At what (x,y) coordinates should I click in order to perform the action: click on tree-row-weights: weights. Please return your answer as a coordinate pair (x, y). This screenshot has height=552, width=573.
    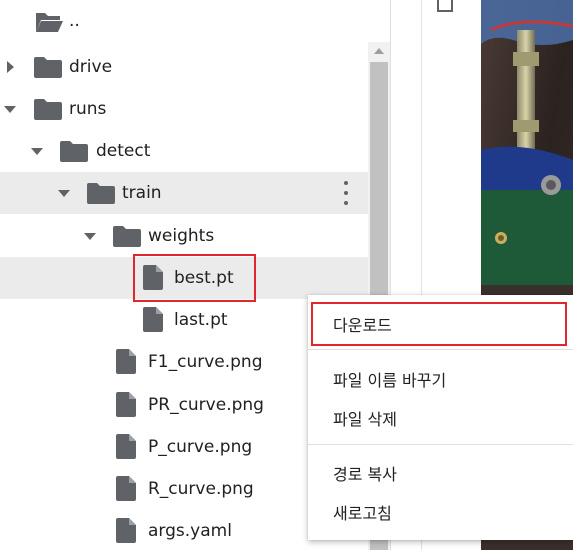
    Looking at the image, I should click on (185, 236).